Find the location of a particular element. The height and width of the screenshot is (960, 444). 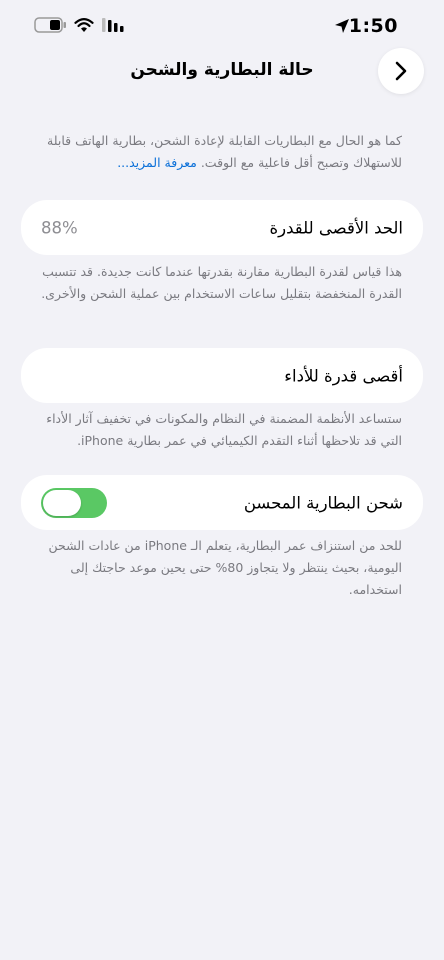

cellular-signal-icon is located at coordinates (113, 25).